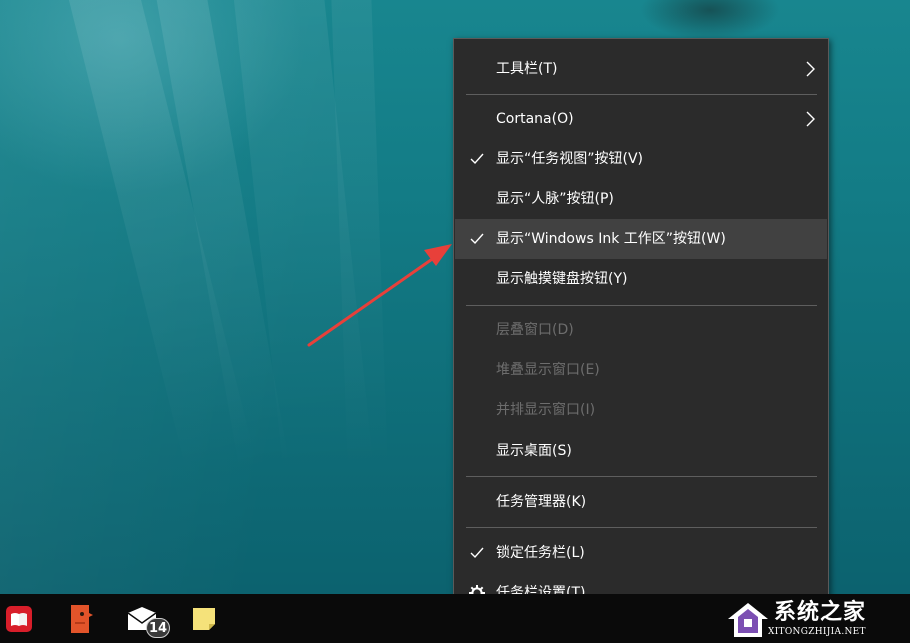  I want to click on site-watermark: 系统之家 XITONGZHIJIA.NET, so click(814, 620).